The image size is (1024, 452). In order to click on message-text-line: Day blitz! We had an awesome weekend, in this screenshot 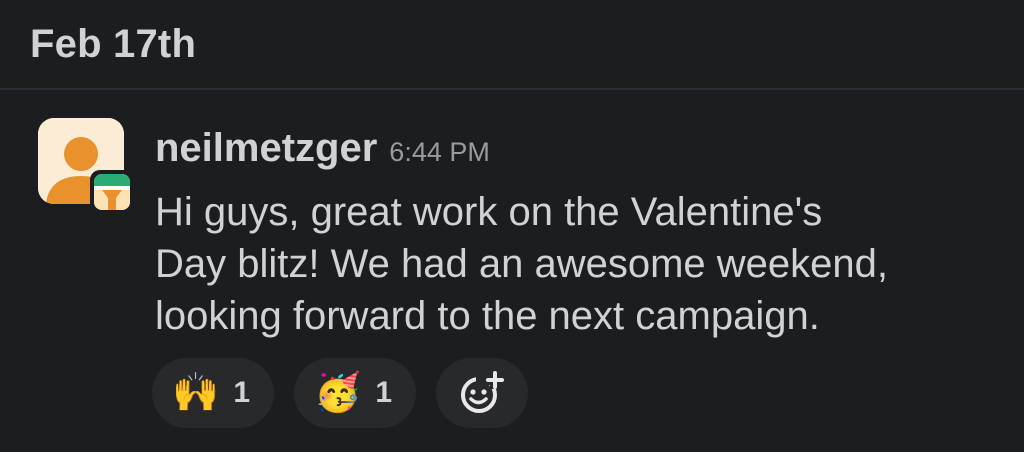, I will do `click(521, 264)`.